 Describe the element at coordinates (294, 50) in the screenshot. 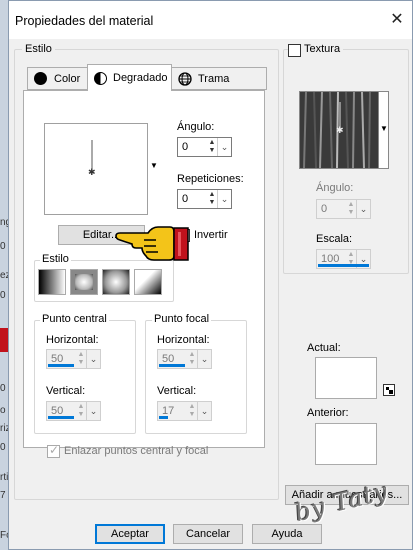

I see `texture-checkbox` at that location.